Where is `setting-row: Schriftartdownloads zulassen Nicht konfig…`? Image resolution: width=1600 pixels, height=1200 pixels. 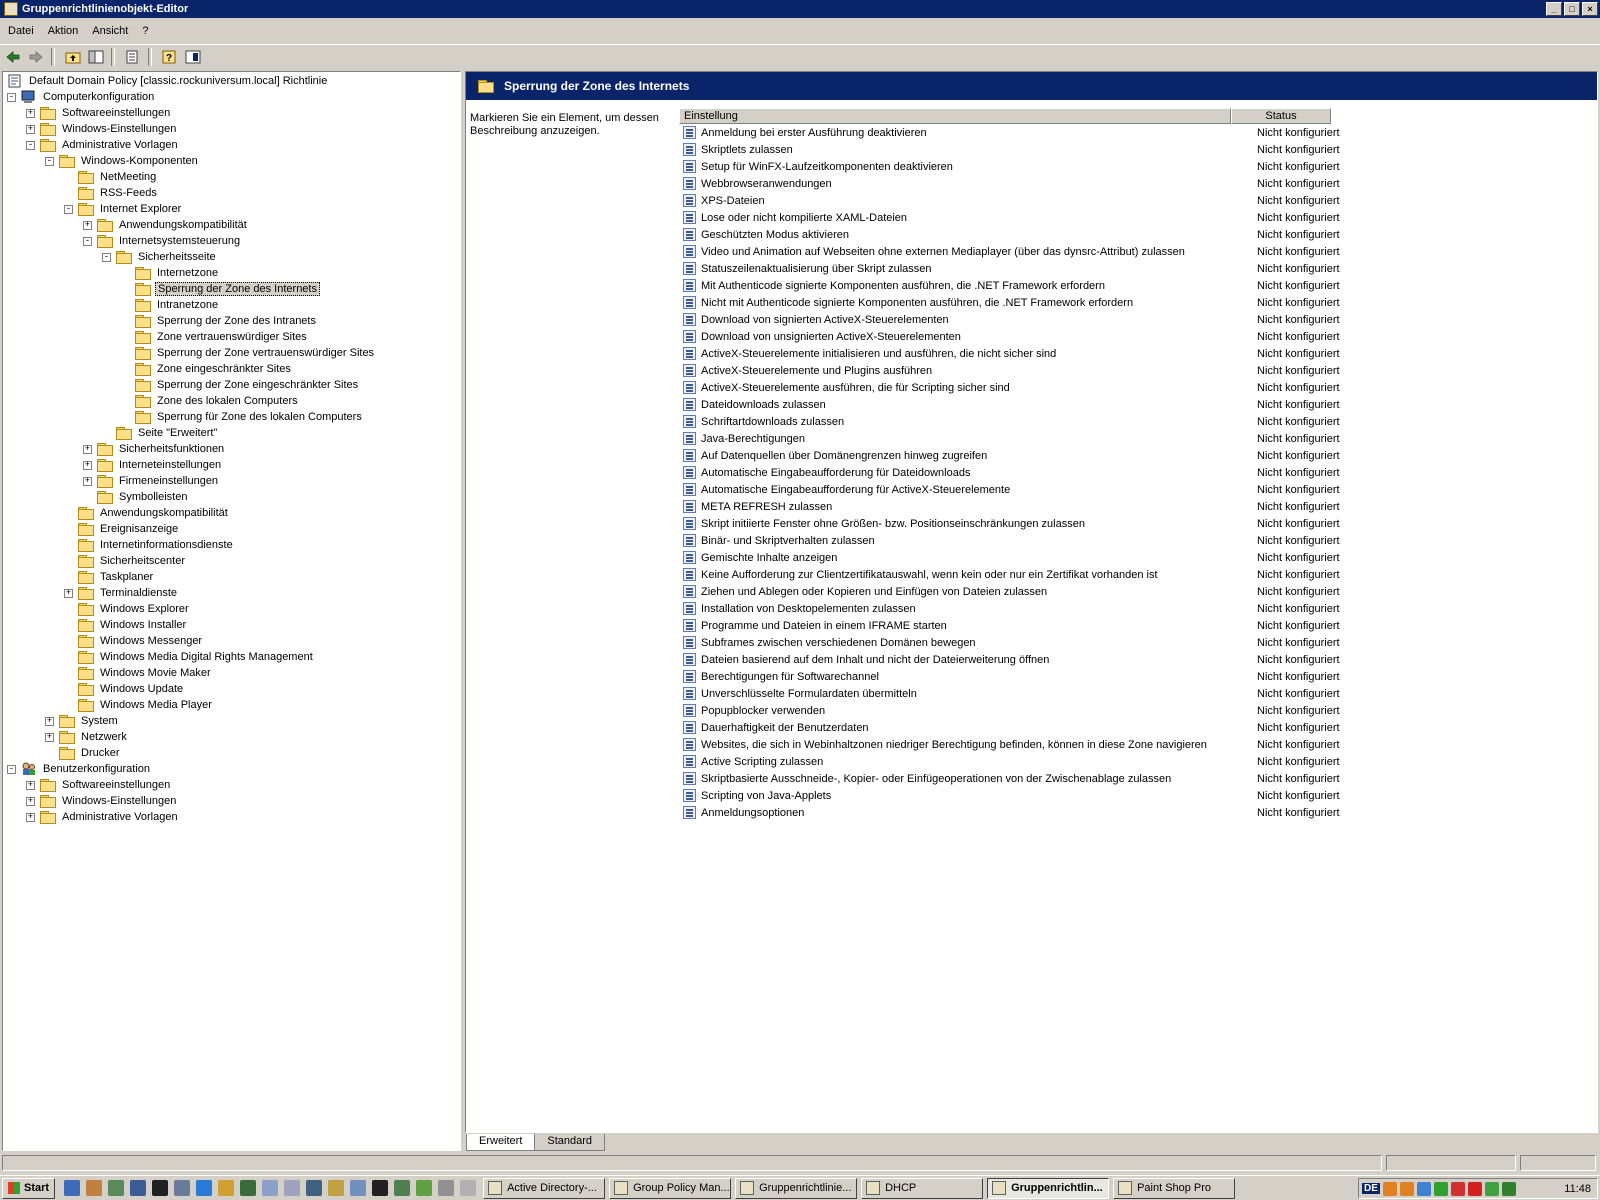 setting-row: Schriftartdownloads zulassen Nicht konfig… is located at coordinates (1138, 421).